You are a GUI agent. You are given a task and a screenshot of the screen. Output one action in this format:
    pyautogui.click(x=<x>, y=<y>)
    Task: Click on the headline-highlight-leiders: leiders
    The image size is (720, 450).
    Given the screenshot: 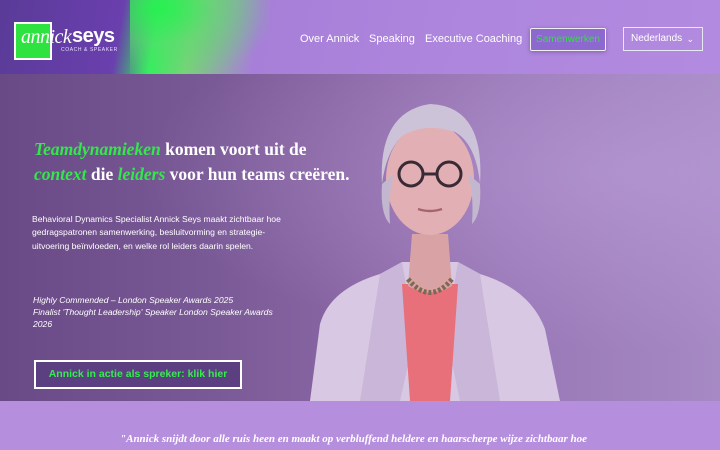 What is the action you would take?
    pyautogui.click(x=141, y=174)
    